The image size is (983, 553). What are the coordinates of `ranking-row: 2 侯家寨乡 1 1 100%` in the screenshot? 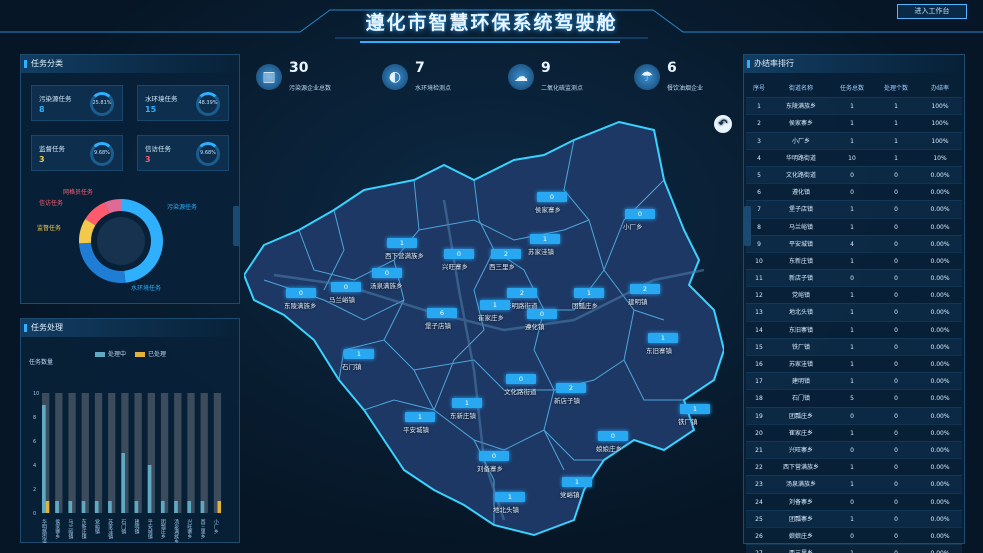 It's located at (854, 122).